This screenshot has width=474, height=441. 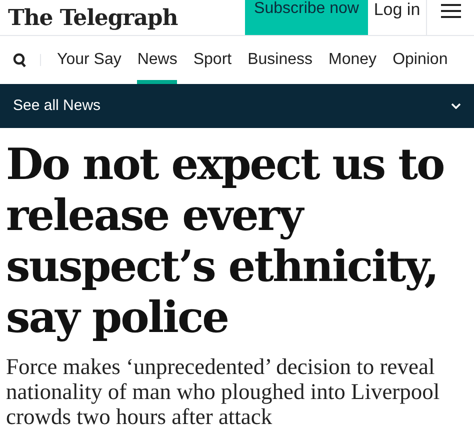 What do you see at coordinates (420, 60) in the screenshot?
I see `nav-tab: Opinion` at bounding box center [420, 60].